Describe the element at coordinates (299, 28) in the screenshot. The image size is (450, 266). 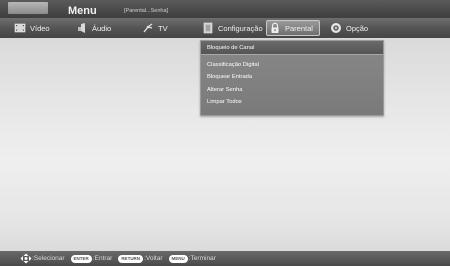
I see `tab-label: Parental` at that location.